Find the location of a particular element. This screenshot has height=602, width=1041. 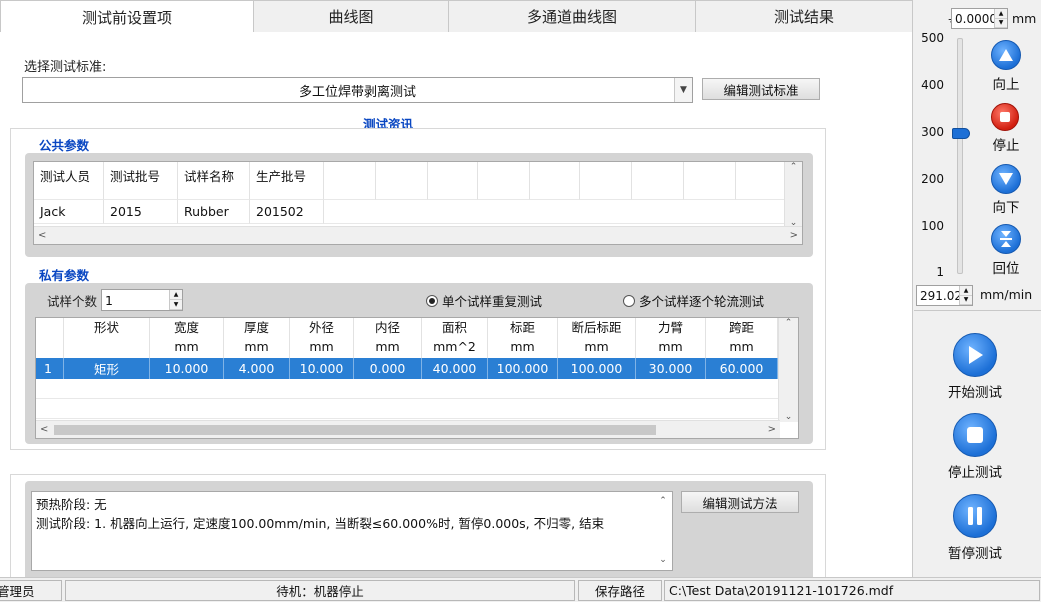

tab-curve: 曲线图 is located at coordinates (351, 16).